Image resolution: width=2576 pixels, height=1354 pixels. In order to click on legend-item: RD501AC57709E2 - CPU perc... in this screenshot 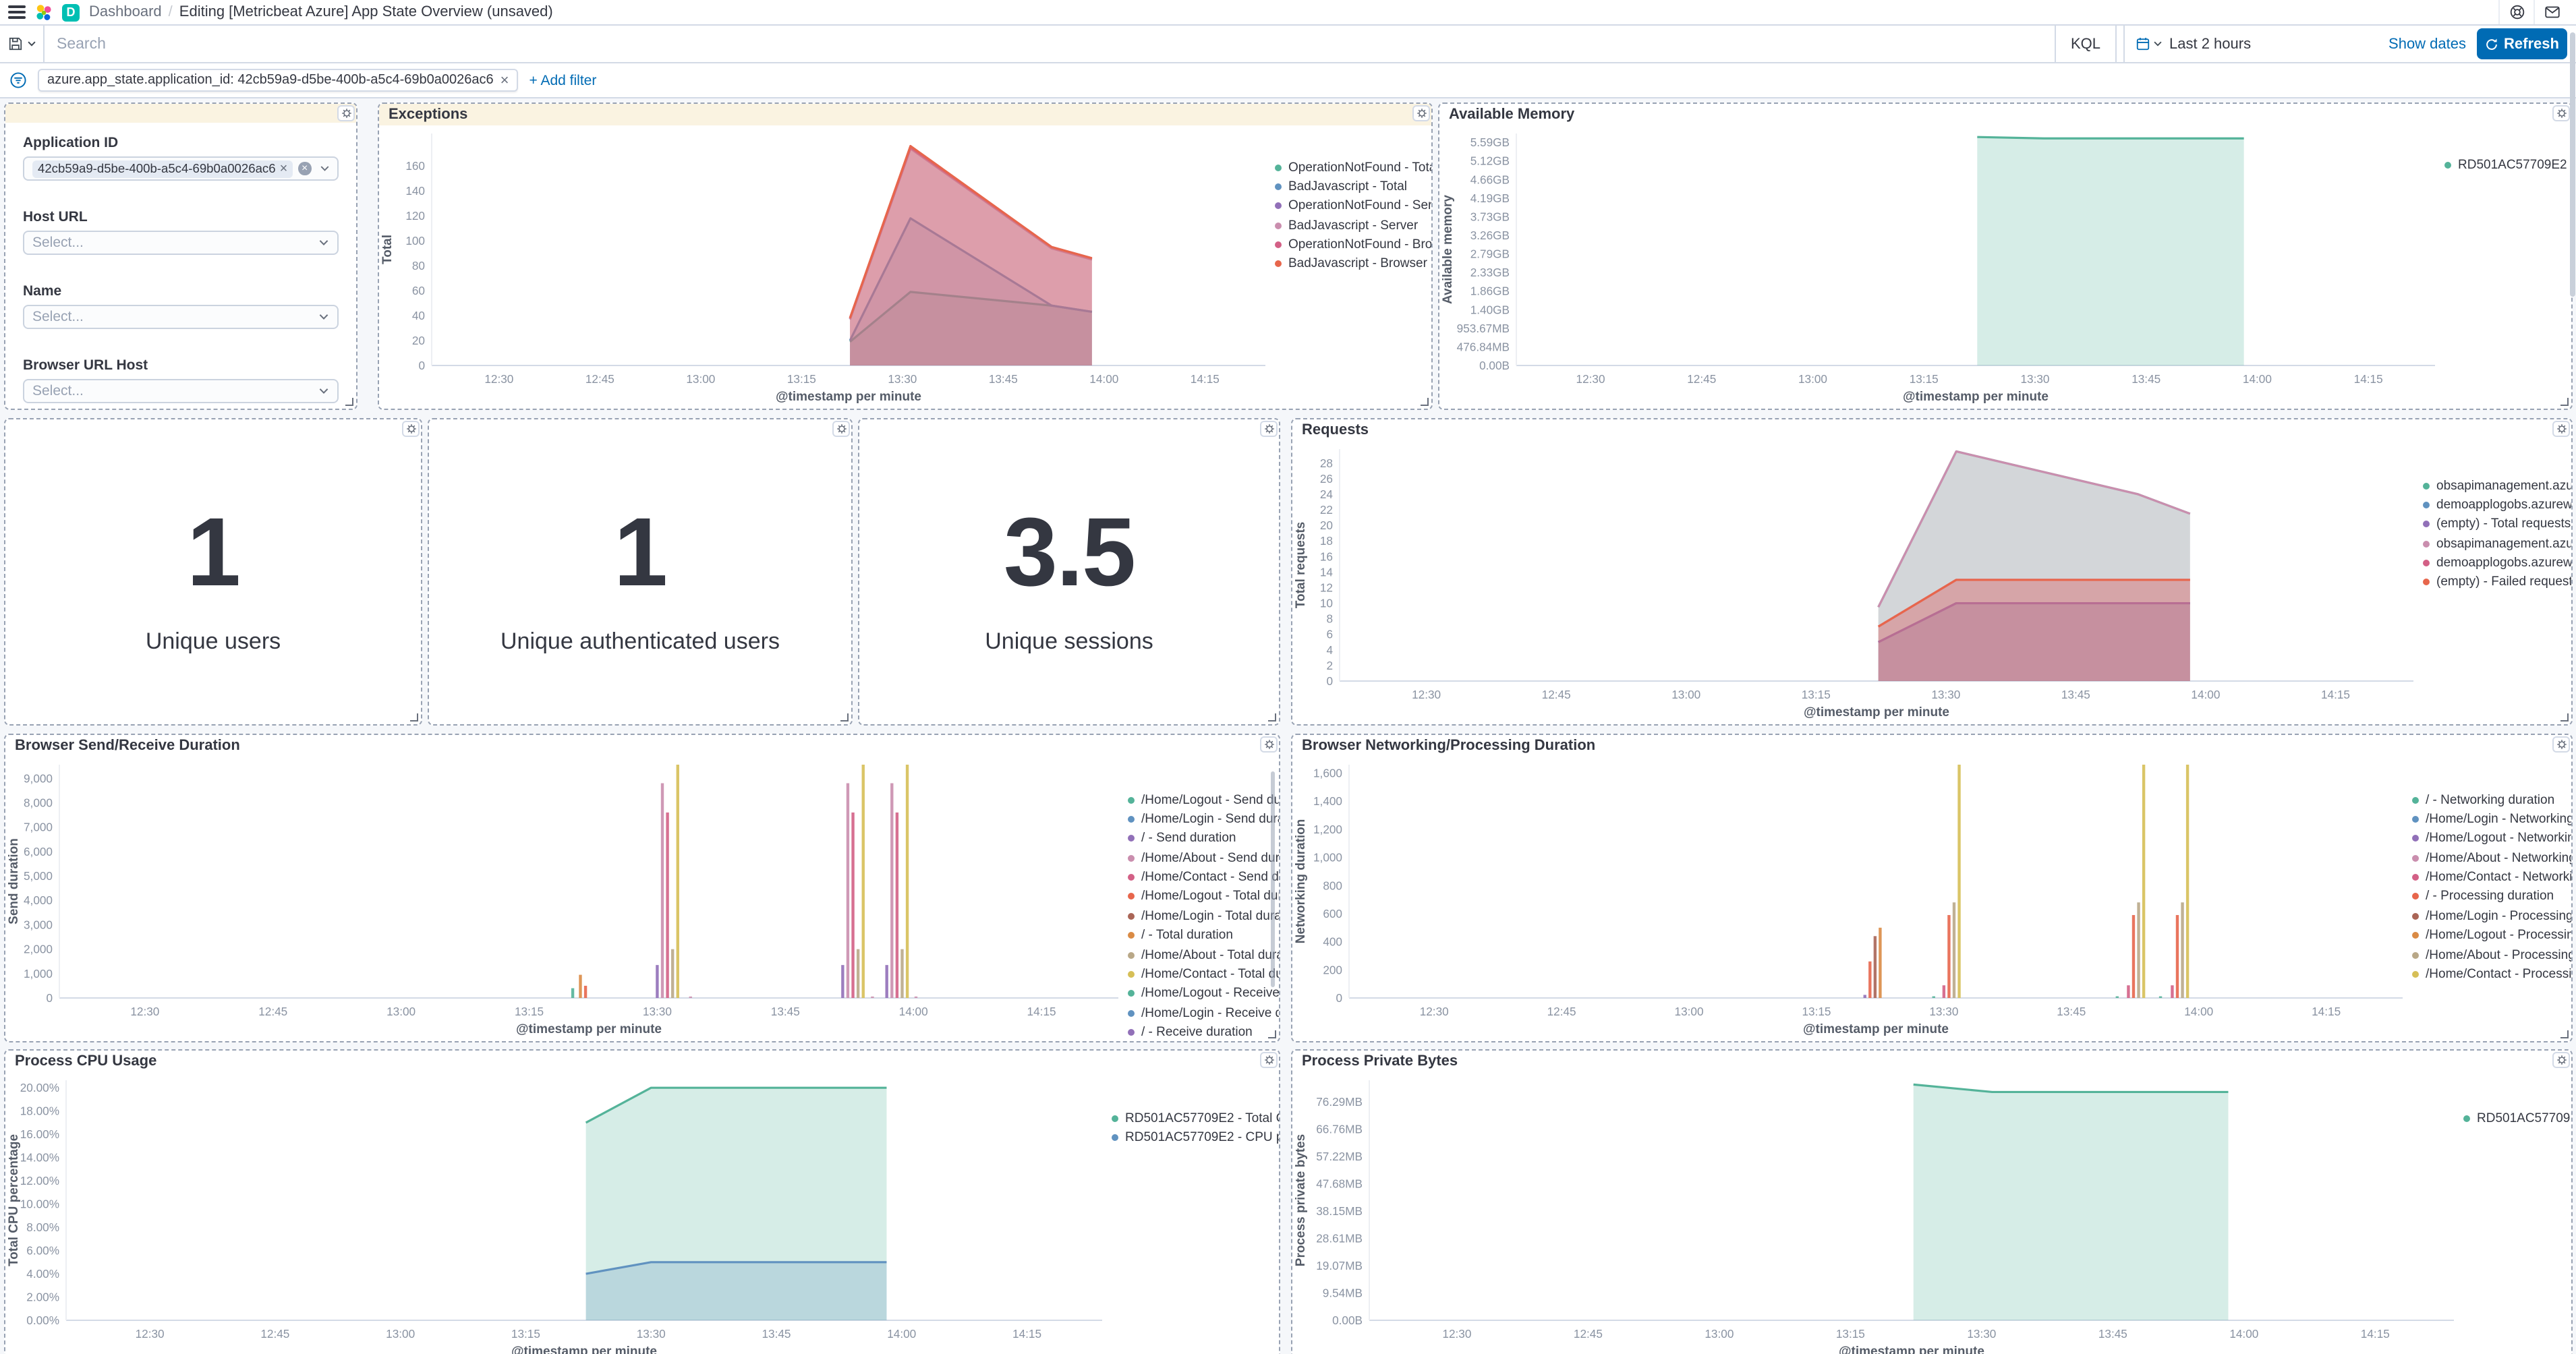, I will do `click(1195, 1137)`.